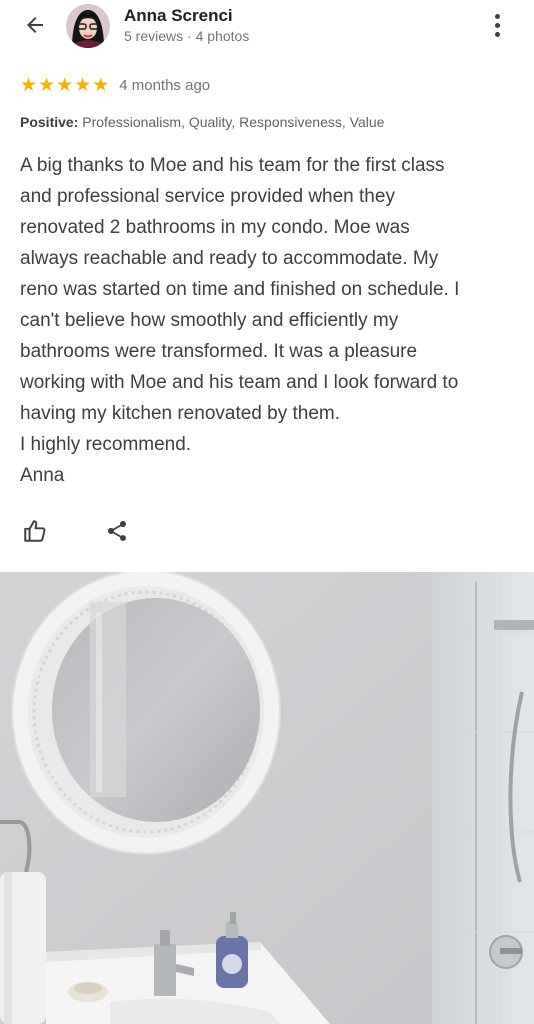  I want to click on back-button, so click(35, 25).